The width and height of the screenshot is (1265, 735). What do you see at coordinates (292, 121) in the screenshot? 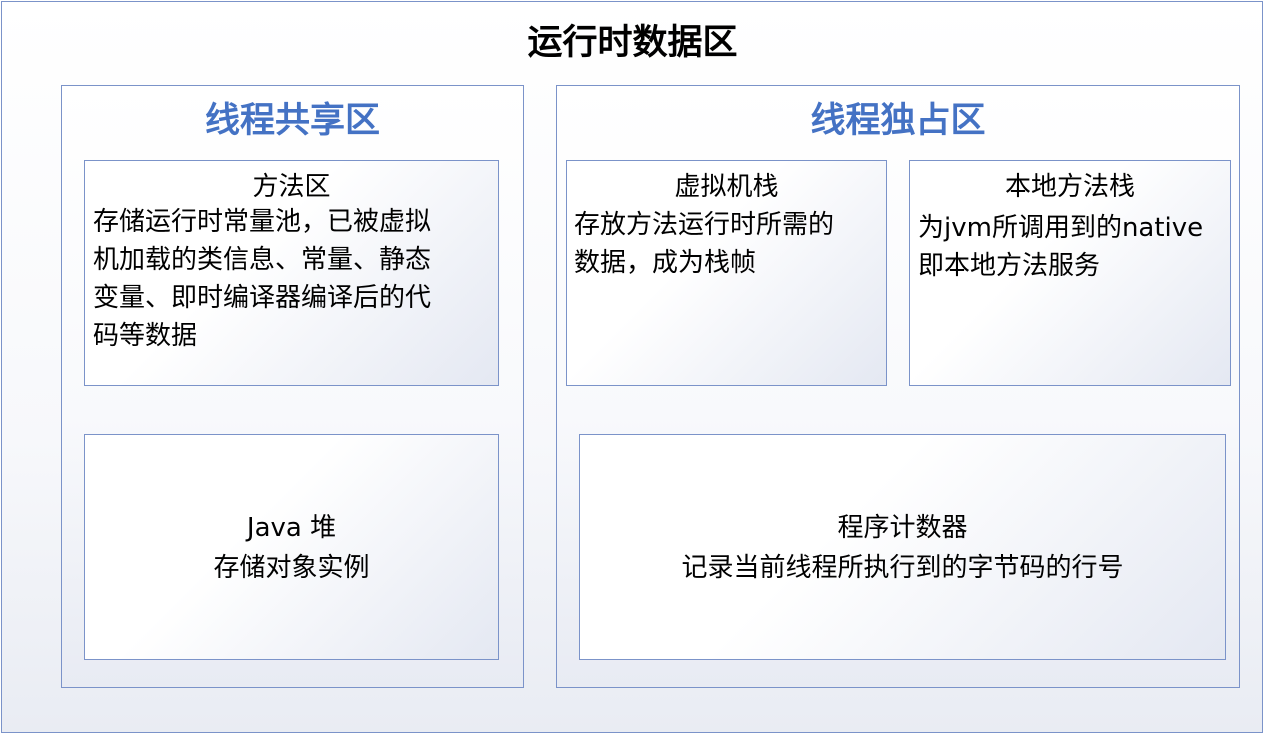
I see `thread-shared-region-title: 线程共享区` at bounding box center [292, 121].